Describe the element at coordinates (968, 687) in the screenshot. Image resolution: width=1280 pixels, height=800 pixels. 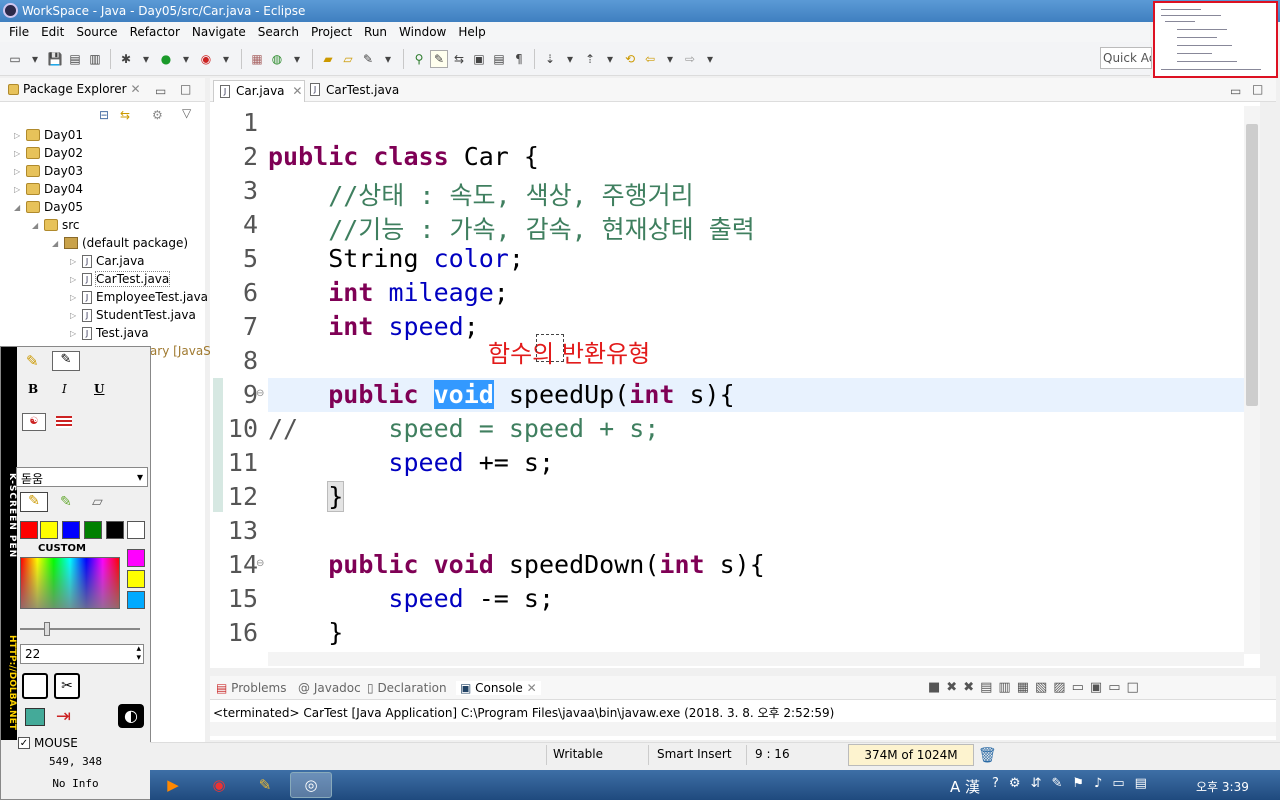
I see `remove-all-icon: ✖` at that location.